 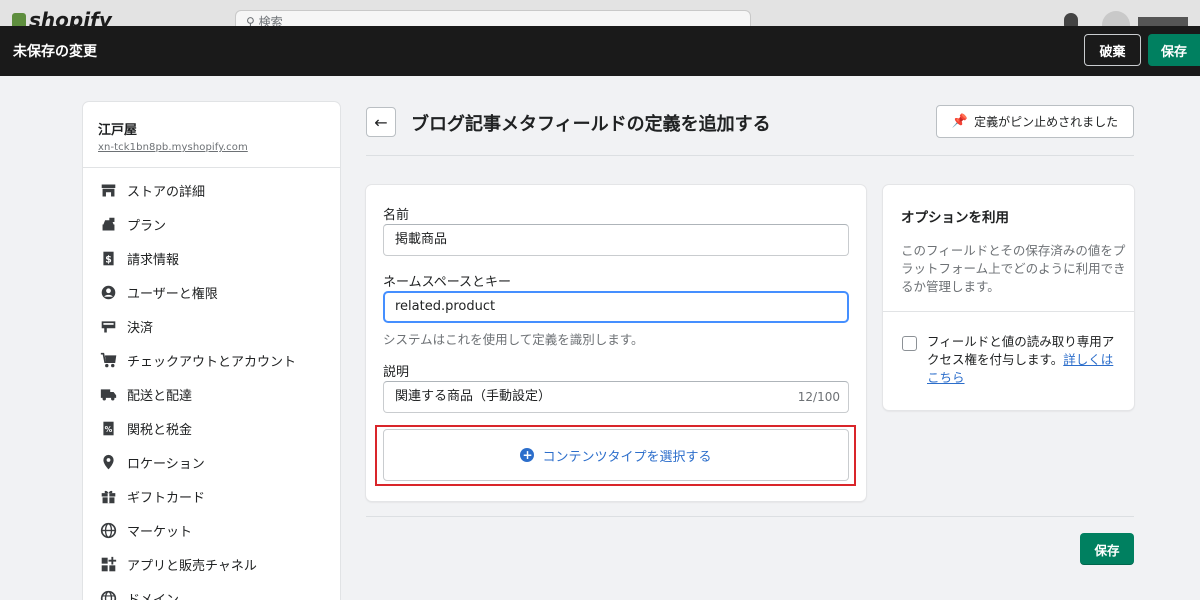 I want to click on store-icon, so click(x=108, y=190).